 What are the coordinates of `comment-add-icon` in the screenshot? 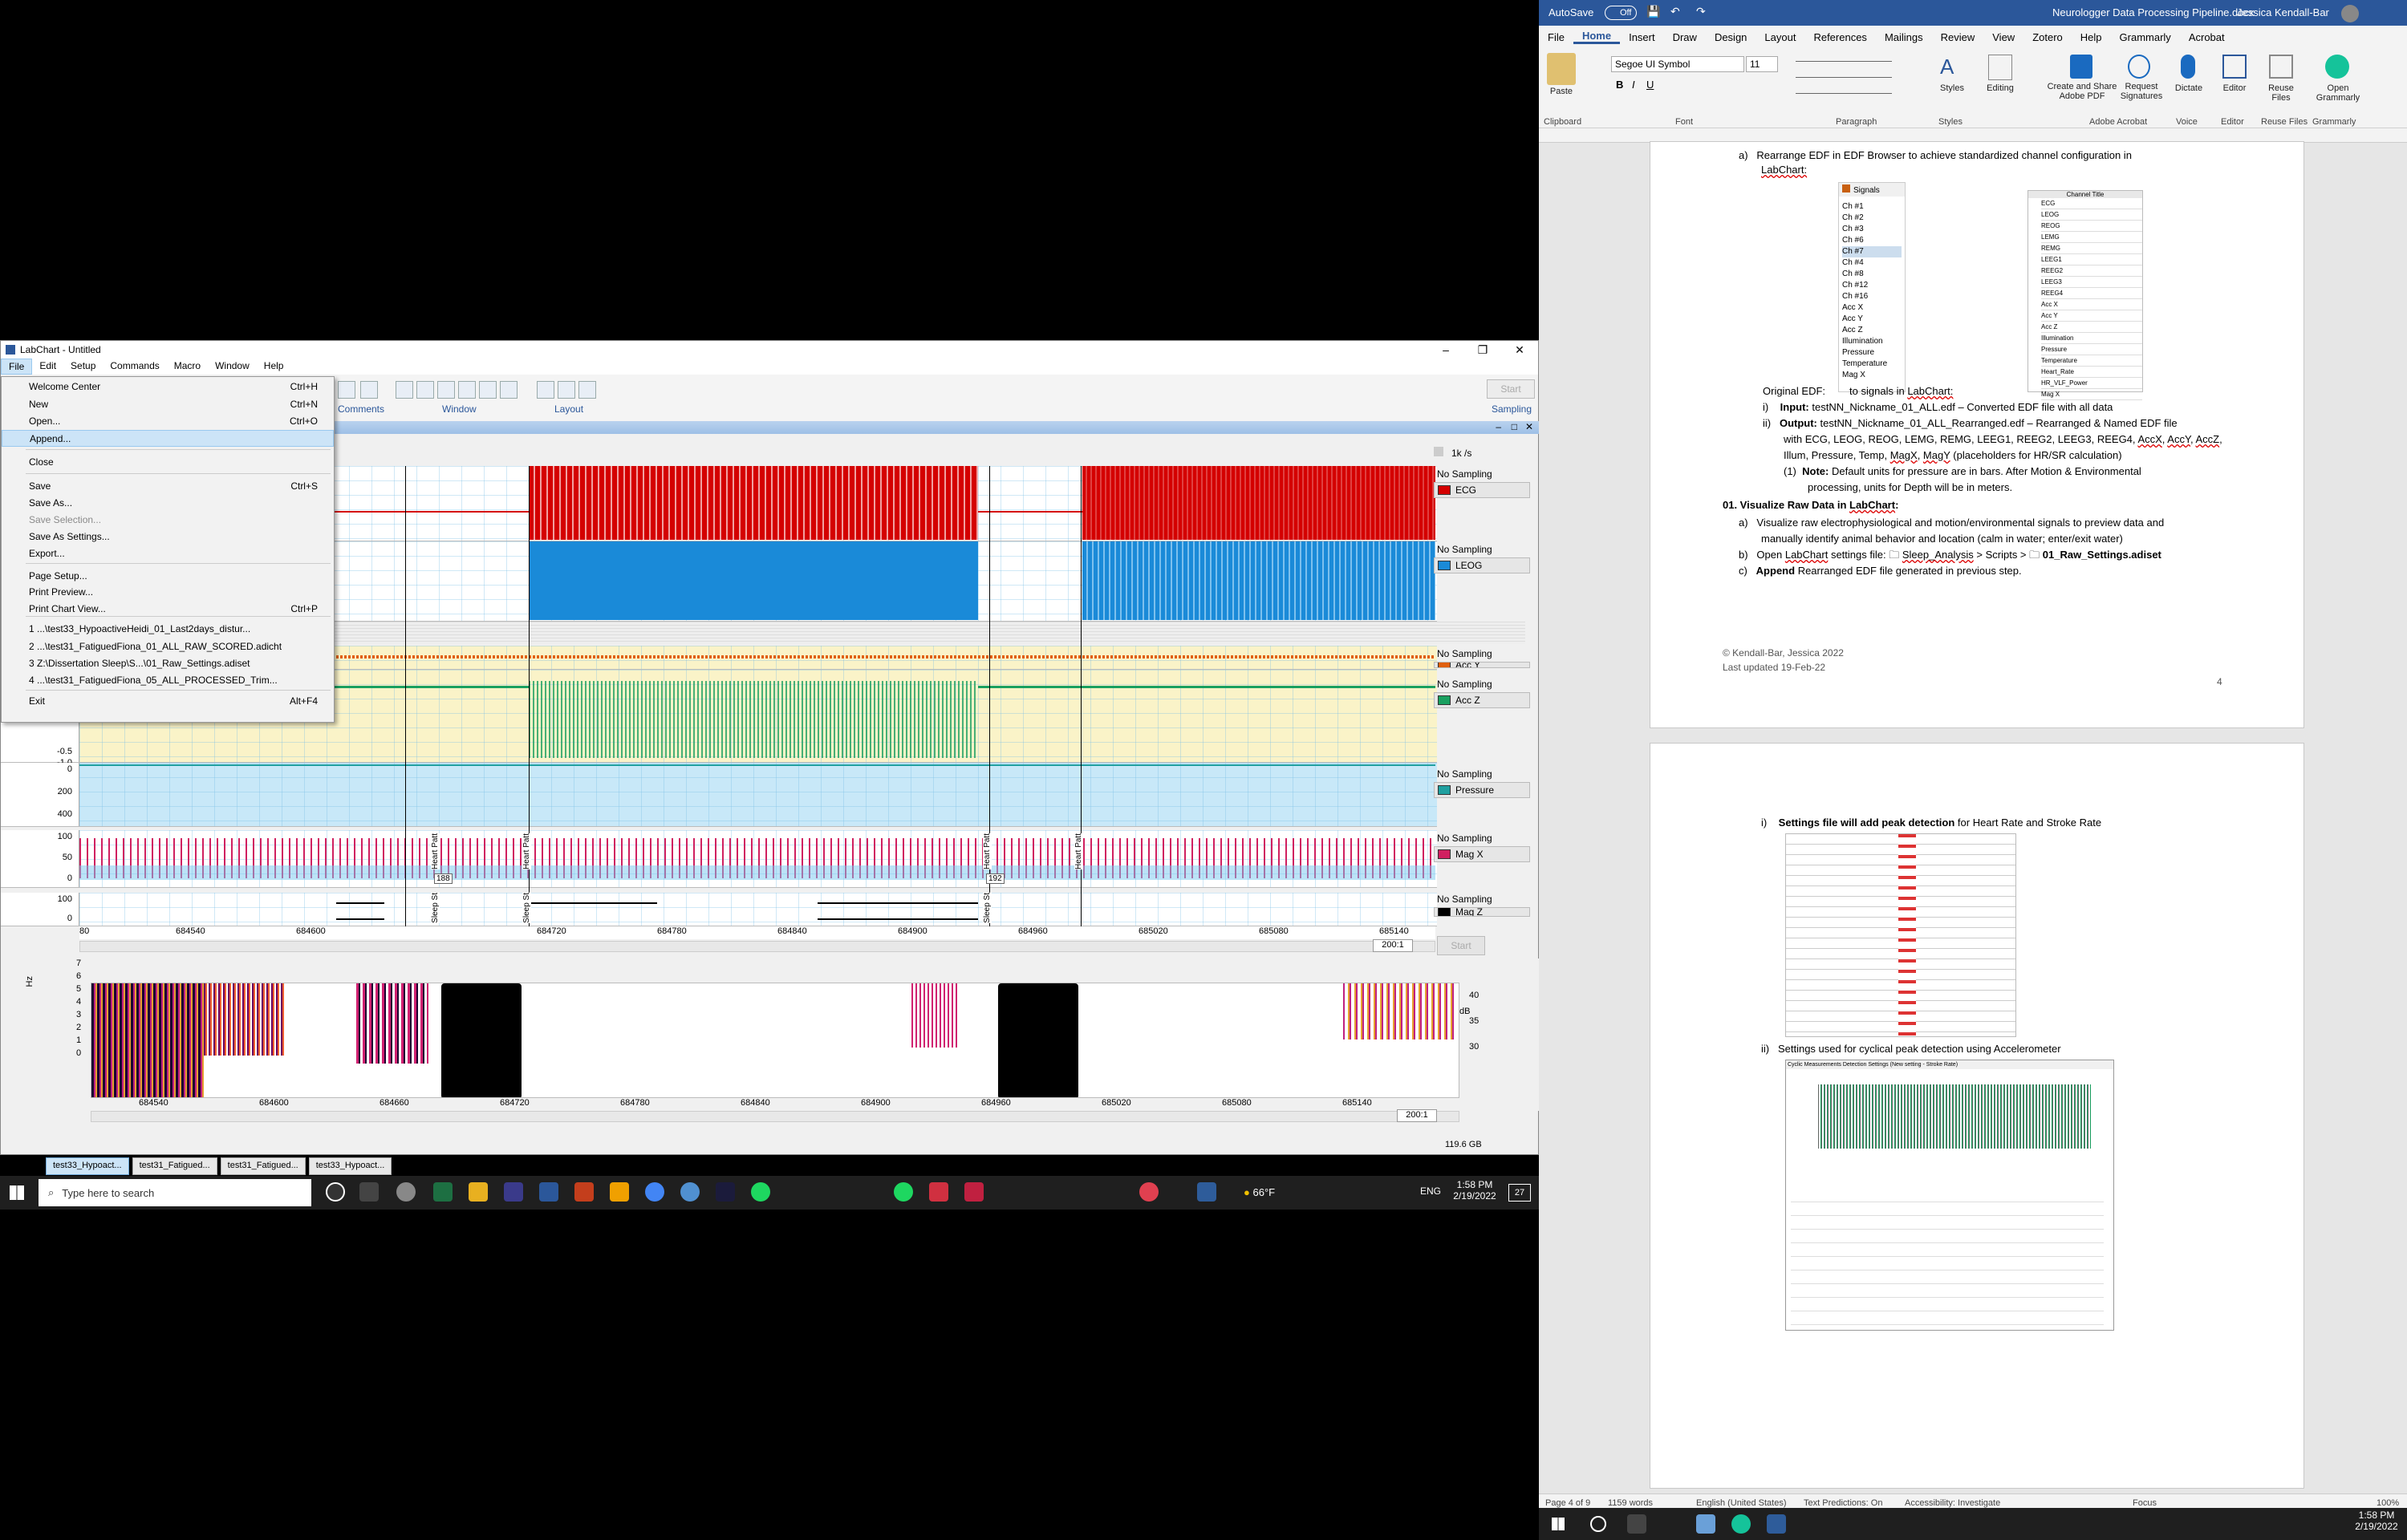 It's located at (369, 390).